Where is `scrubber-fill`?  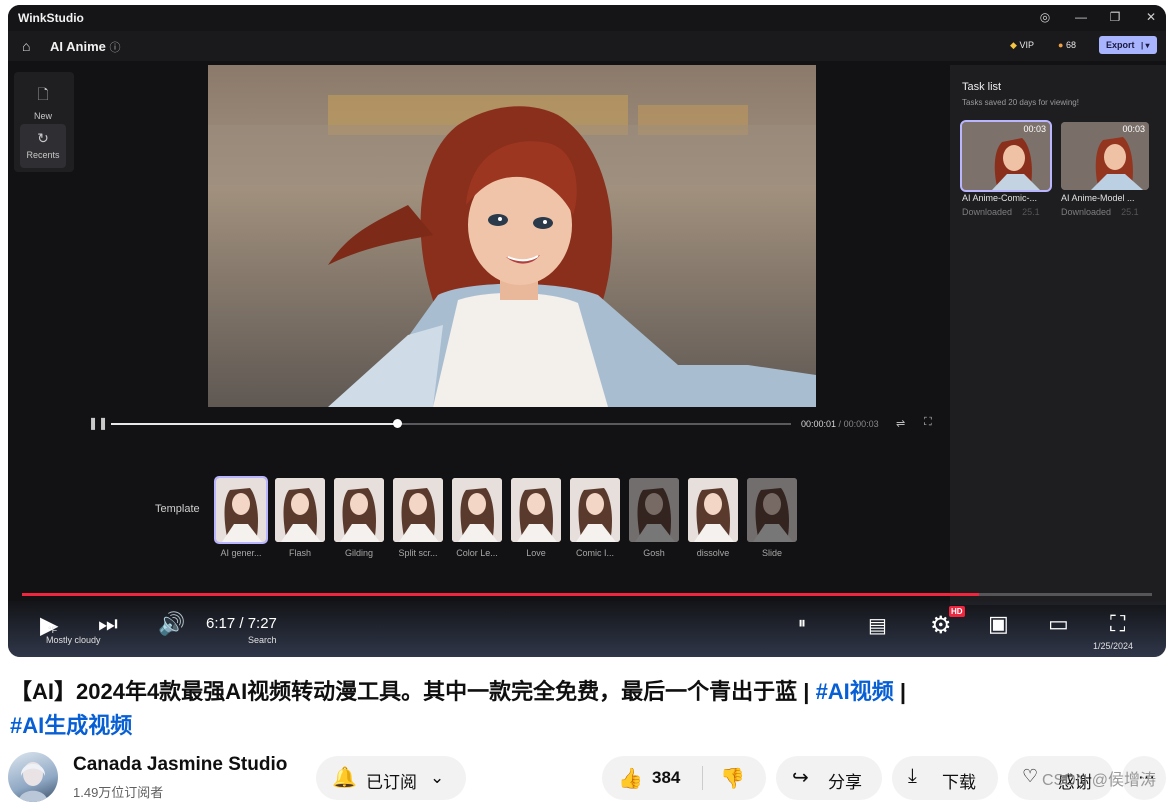
scrubber-fill is located at coordinates (254, 424).